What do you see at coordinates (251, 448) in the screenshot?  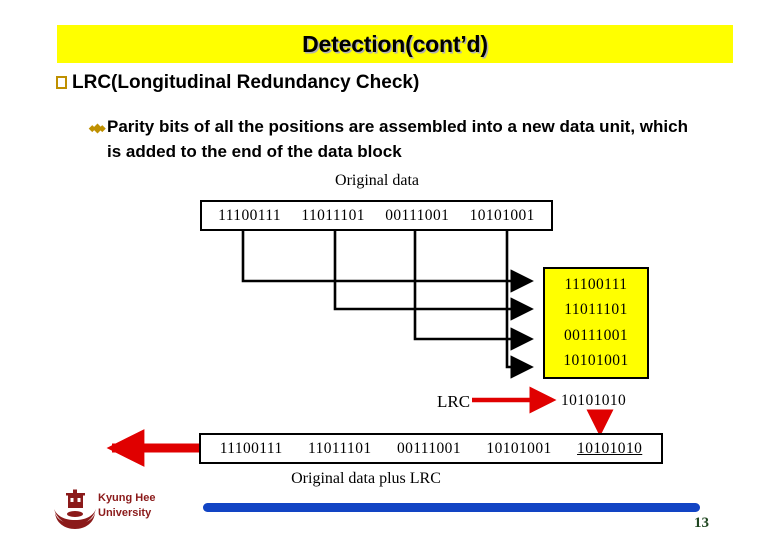 I see `result-data-value: 11100111` at bounding box center [251, 448].